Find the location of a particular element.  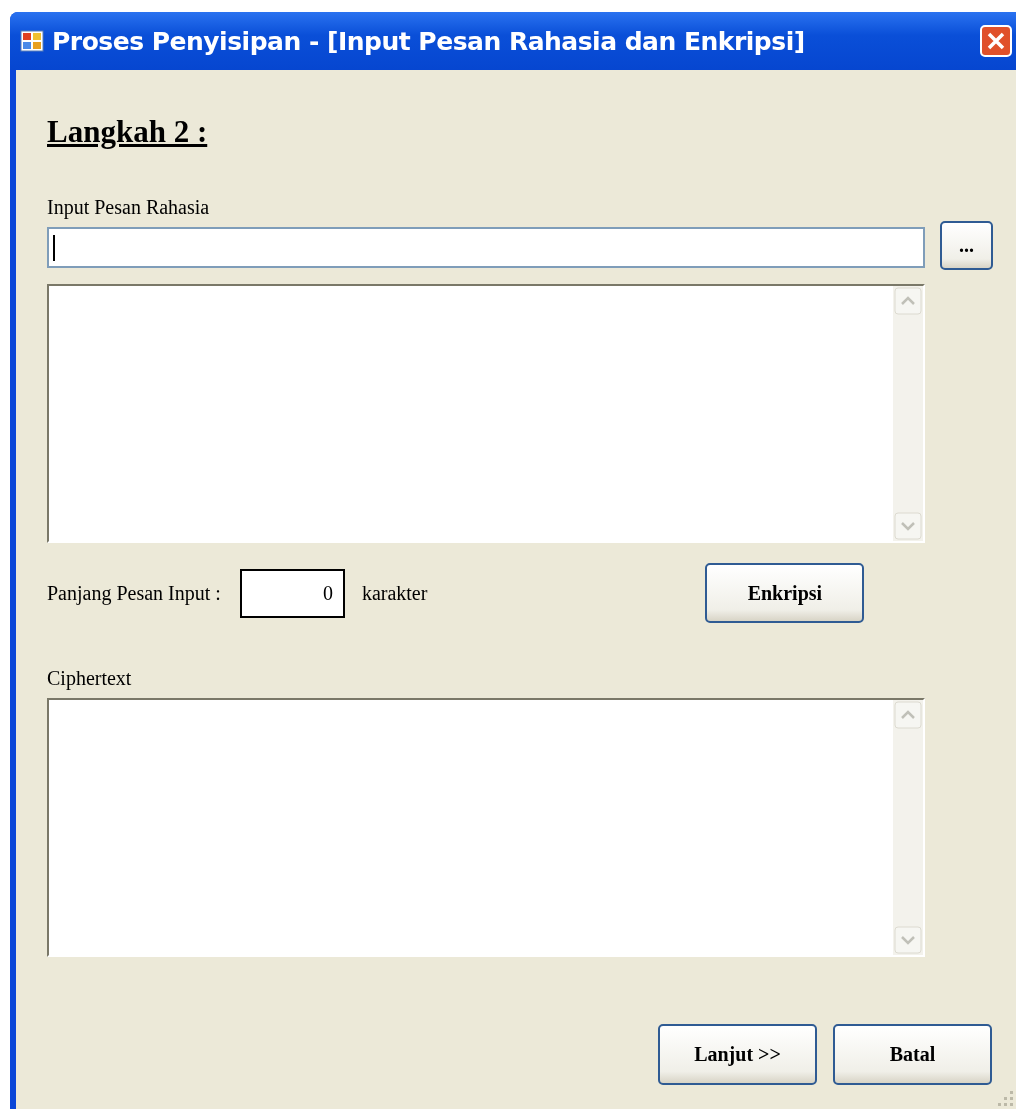

field-label: Input Pesan Rahasia is located at coordinates (128, 207).